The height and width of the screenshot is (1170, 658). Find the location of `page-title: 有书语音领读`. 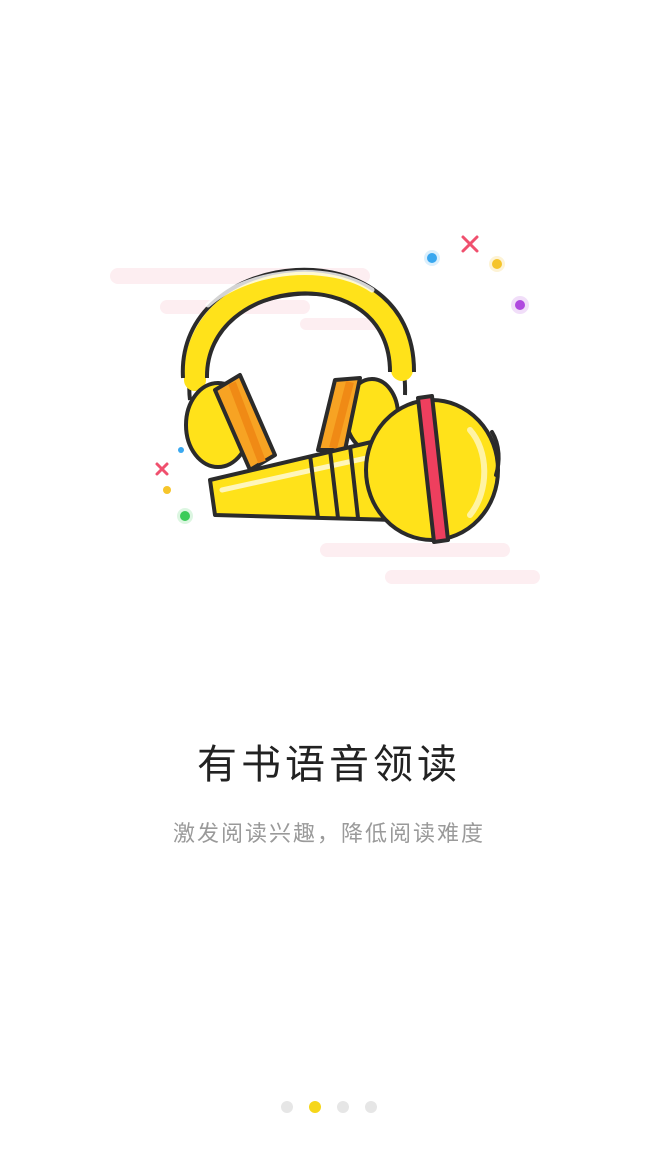

page-title: 有书语音领读 is located at coordinates (329, 765).